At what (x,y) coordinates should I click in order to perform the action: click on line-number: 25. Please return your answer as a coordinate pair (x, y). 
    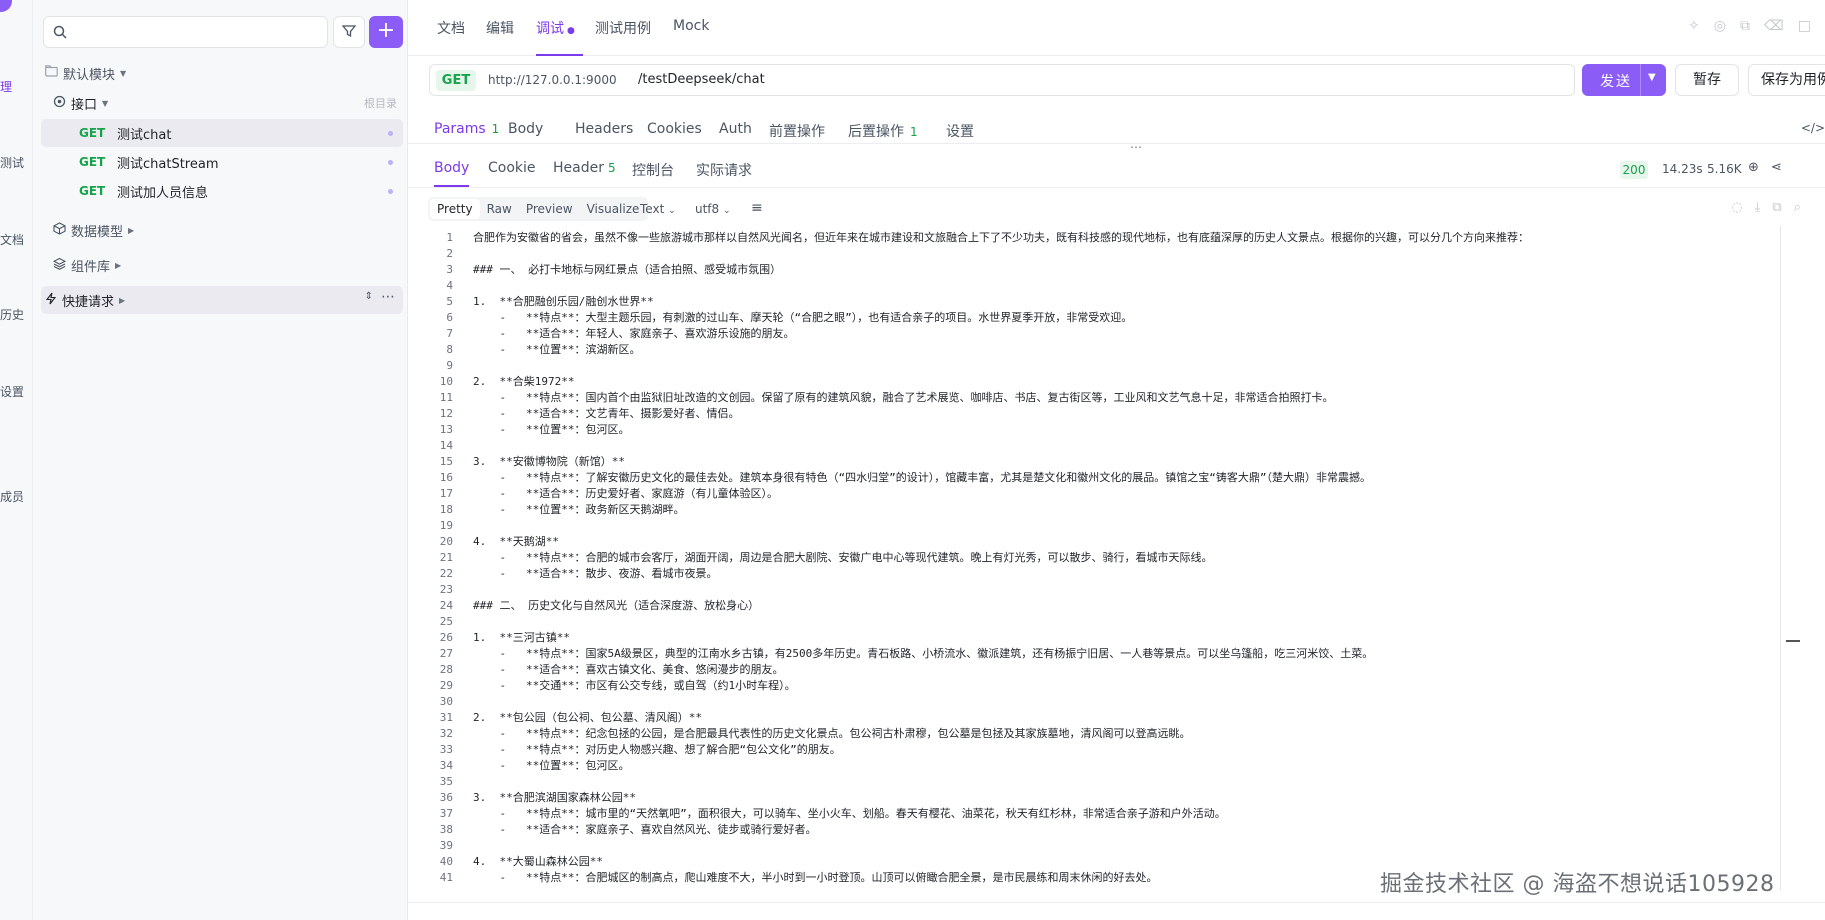
    Looking at the image, I should click on (446, 621).